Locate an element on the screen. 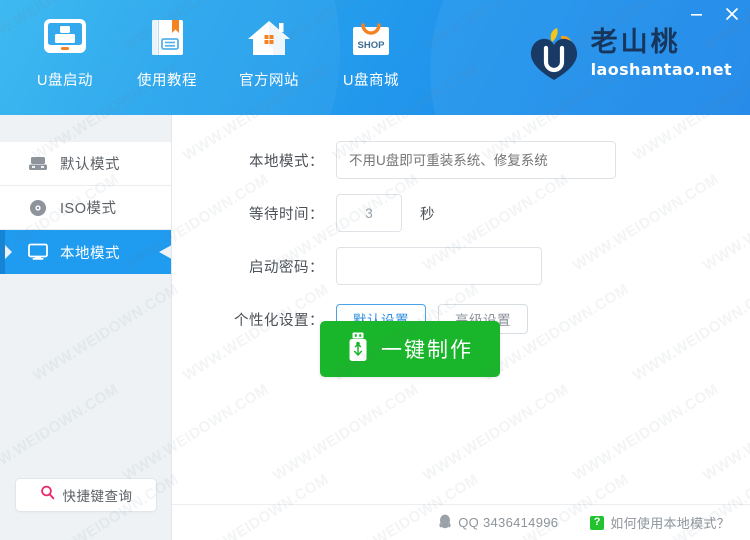 Image resolution: width=750 pixels, height=540 pixels. help-link-label: 如何使用本地模式？ is located at coordinates (670, 523).